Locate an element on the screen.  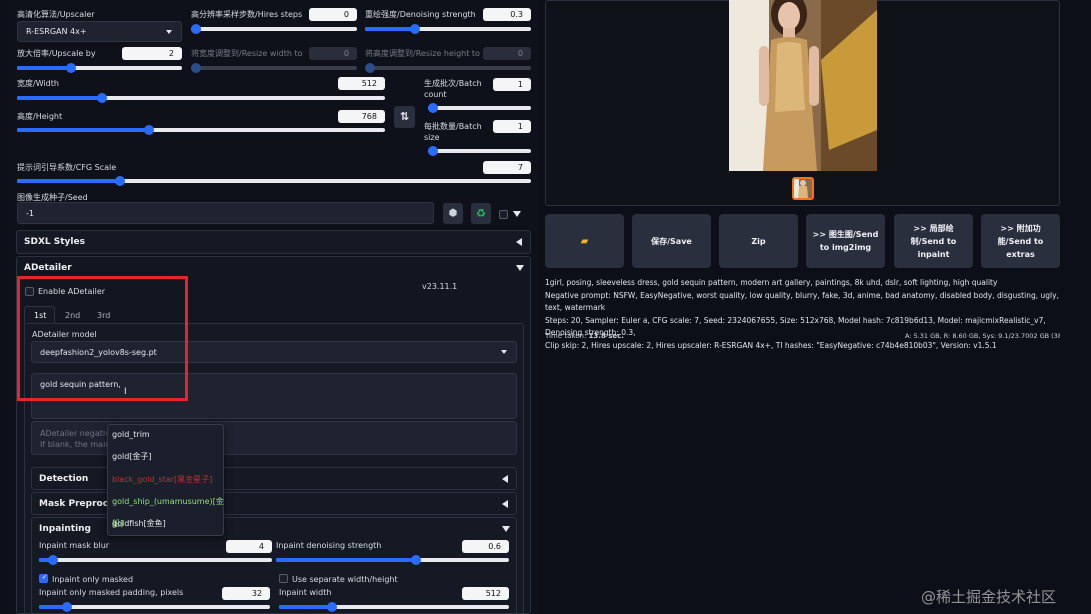
inpaint-width-label: Inpaint width is located at coordinates (305, 592).